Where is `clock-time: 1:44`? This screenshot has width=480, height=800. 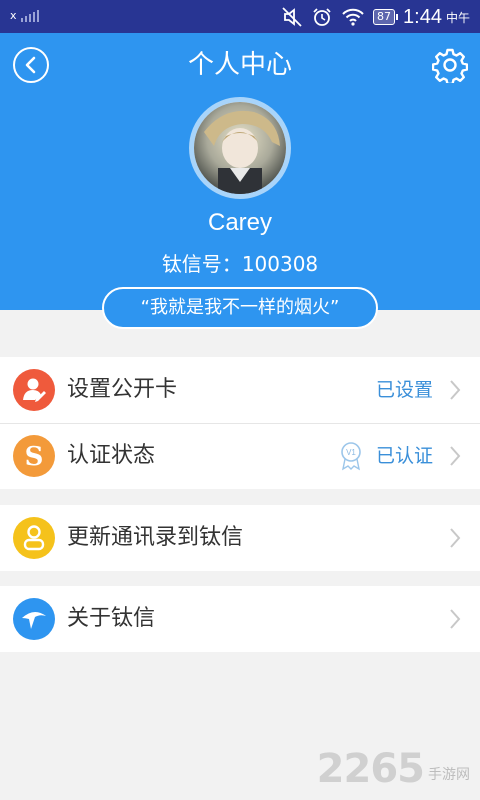
clock-time: 1:44 is located at coordinates (422, 16).